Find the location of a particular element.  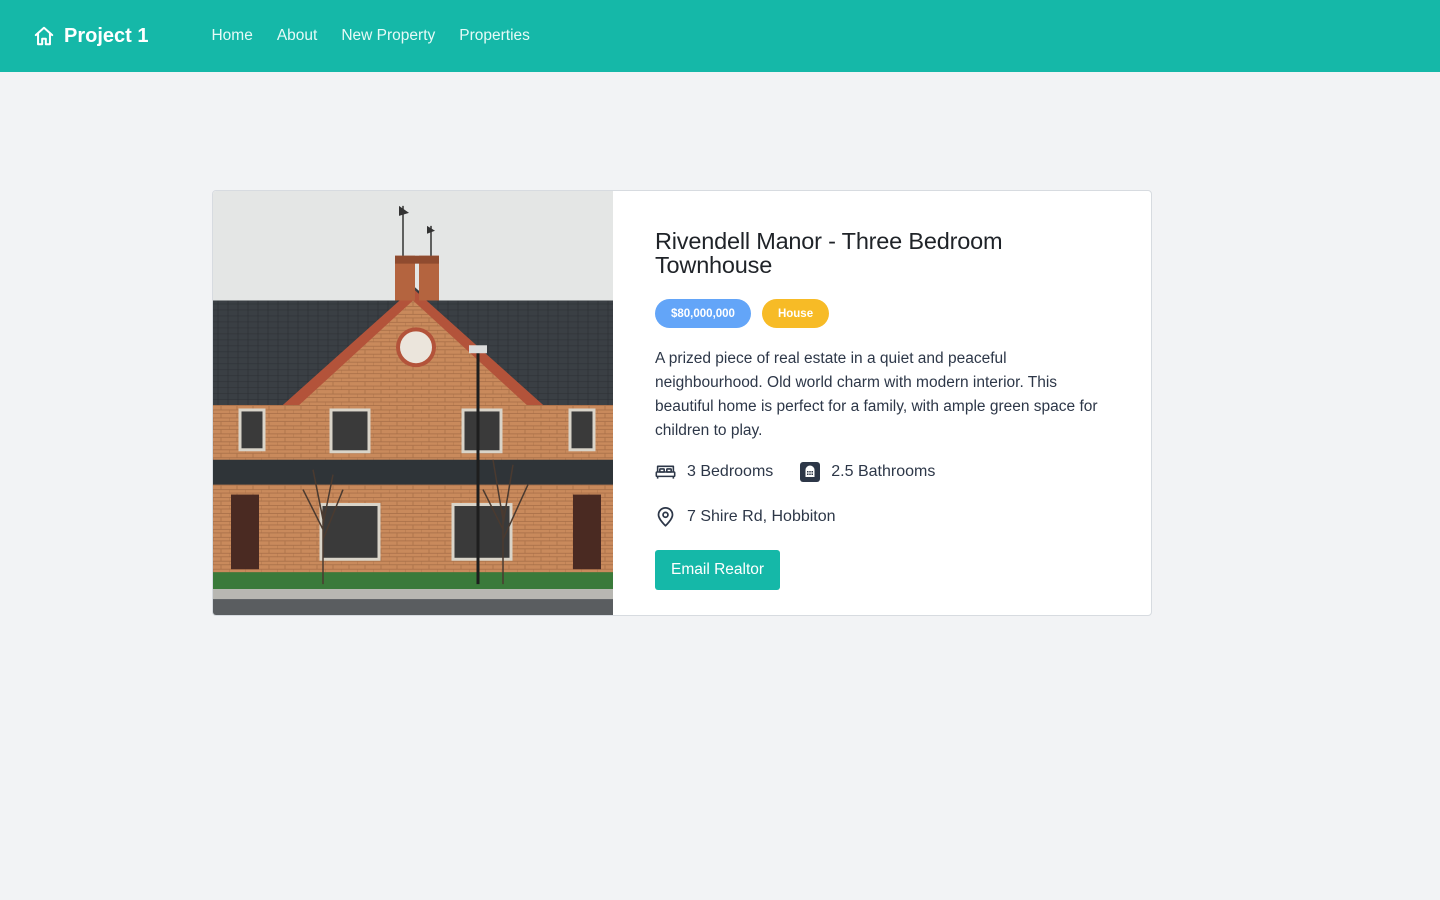

bathrooms-feature: 2.5 Bathrooms is located at coordinates (867, 472).